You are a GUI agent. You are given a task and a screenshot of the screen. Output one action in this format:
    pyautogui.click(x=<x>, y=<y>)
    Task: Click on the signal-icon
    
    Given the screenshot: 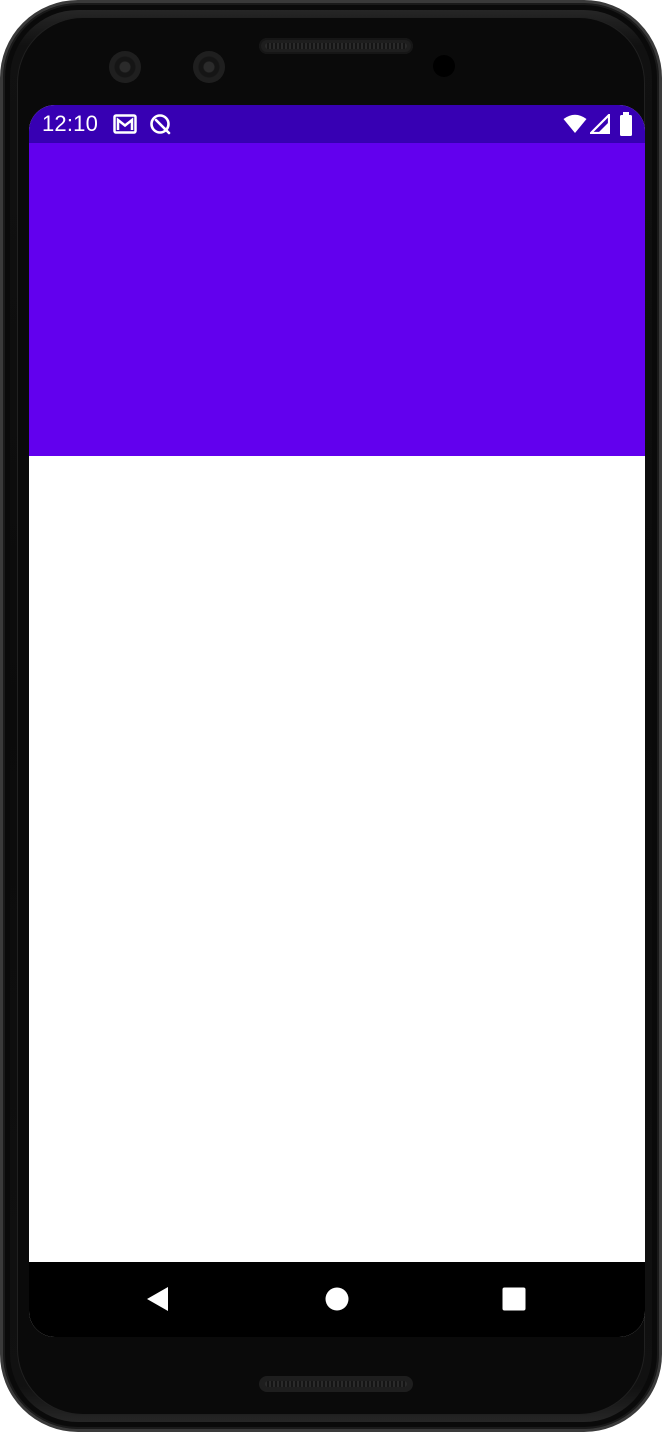 What is the action you would take?
    pyautogui.click(x=600, y=124)
    